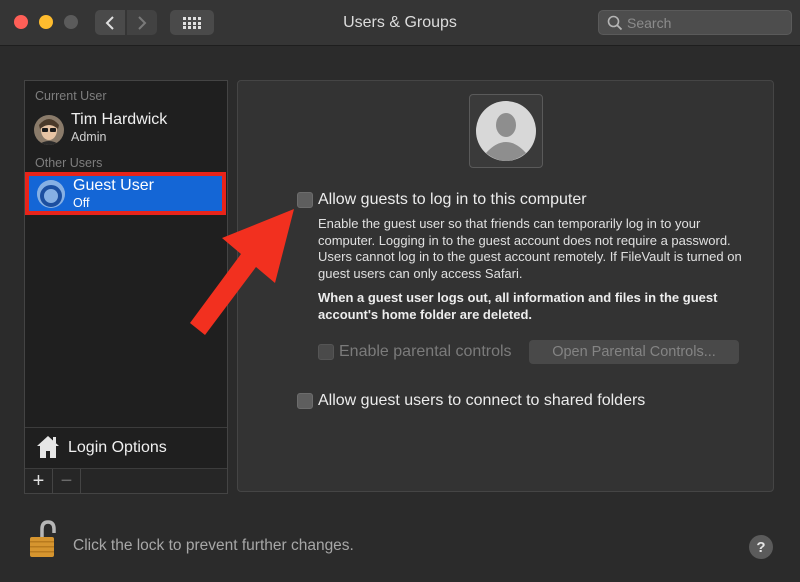 This screenshot has height=582, width=800. What do you see at coordinates (761, 547) in the screenshot?
I see `help-button: ?` at bounding box center [761, 547].